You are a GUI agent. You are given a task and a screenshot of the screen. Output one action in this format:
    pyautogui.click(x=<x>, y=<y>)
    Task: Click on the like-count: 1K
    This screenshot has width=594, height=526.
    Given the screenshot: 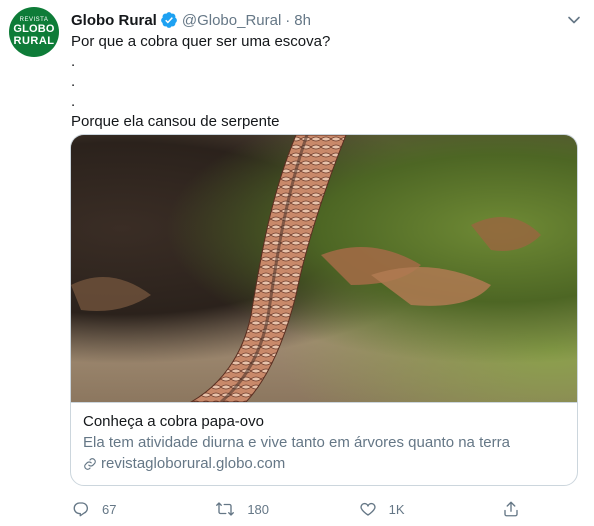 What is the action you would take?
    pyautogui.click(x=396, y=509)
    